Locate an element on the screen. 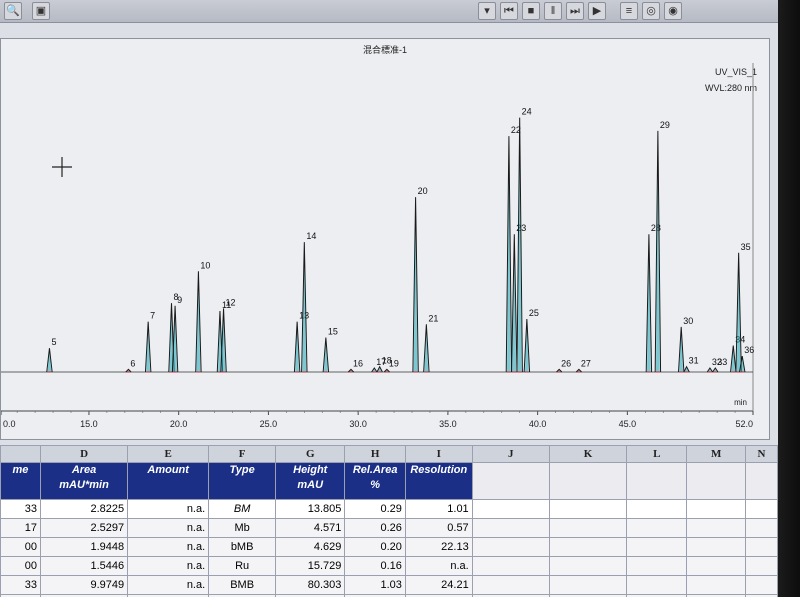 The image size is (800, 597). step-icon: ⏭ is located at coordinates (575, 11).